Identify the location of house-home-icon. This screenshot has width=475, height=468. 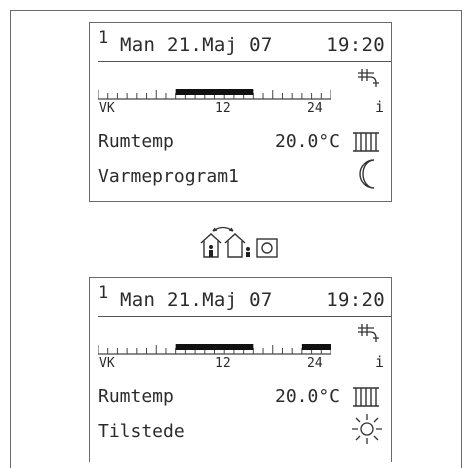
(237, 245).